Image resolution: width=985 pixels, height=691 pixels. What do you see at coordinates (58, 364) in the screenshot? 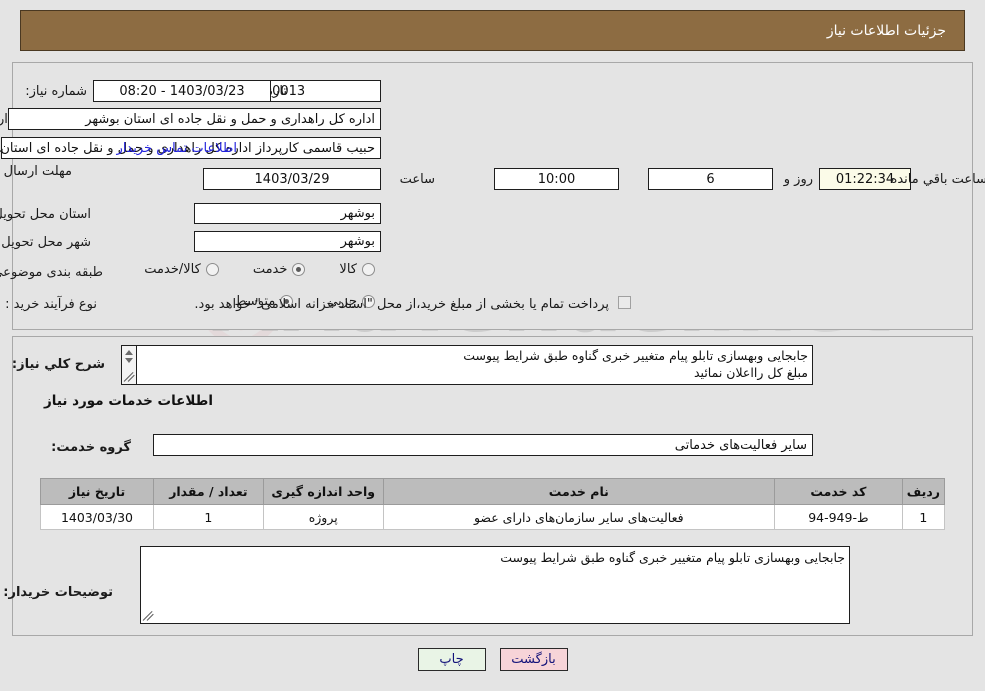
I see `general-description-label: شرح کلي نیاز:` at bounding box center [58, 364].